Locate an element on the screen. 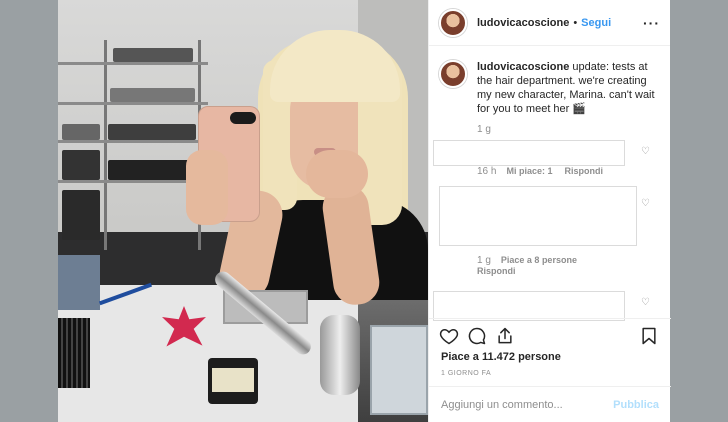 Image resolution: width=728 pixels, height=422 pixels. photo-brush is located at coordinates (74, 353).